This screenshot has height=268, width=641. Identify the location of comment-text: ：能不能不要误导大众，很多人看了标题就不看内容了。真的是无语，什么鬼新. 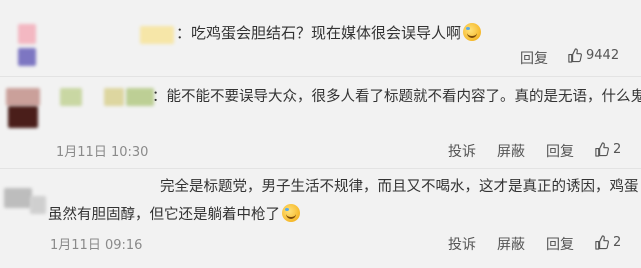
(396, 97).